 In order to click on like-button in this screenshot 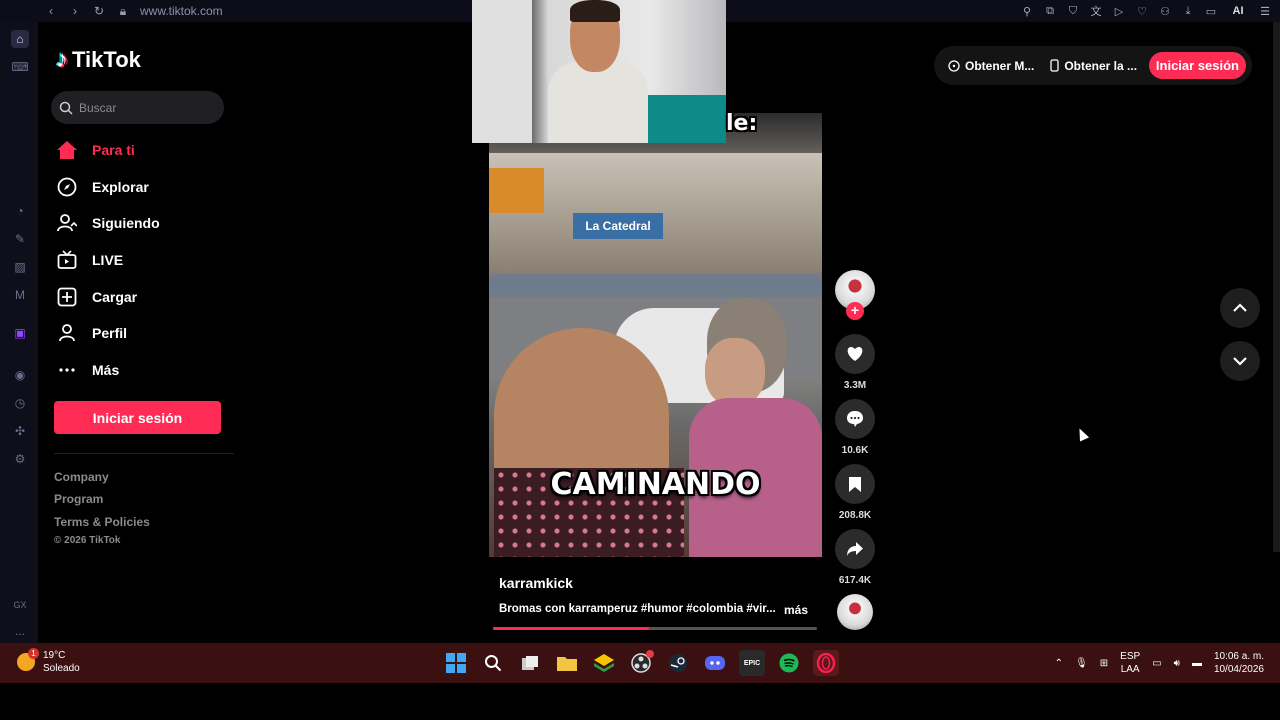, I will do `click(855, 354)`.